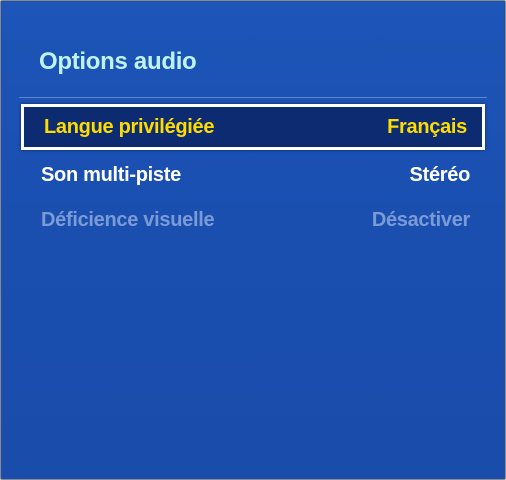  What do you see at coordinates (253, 97) in the screenshot?
I see `title-divider` at bounding box center [253, 97].